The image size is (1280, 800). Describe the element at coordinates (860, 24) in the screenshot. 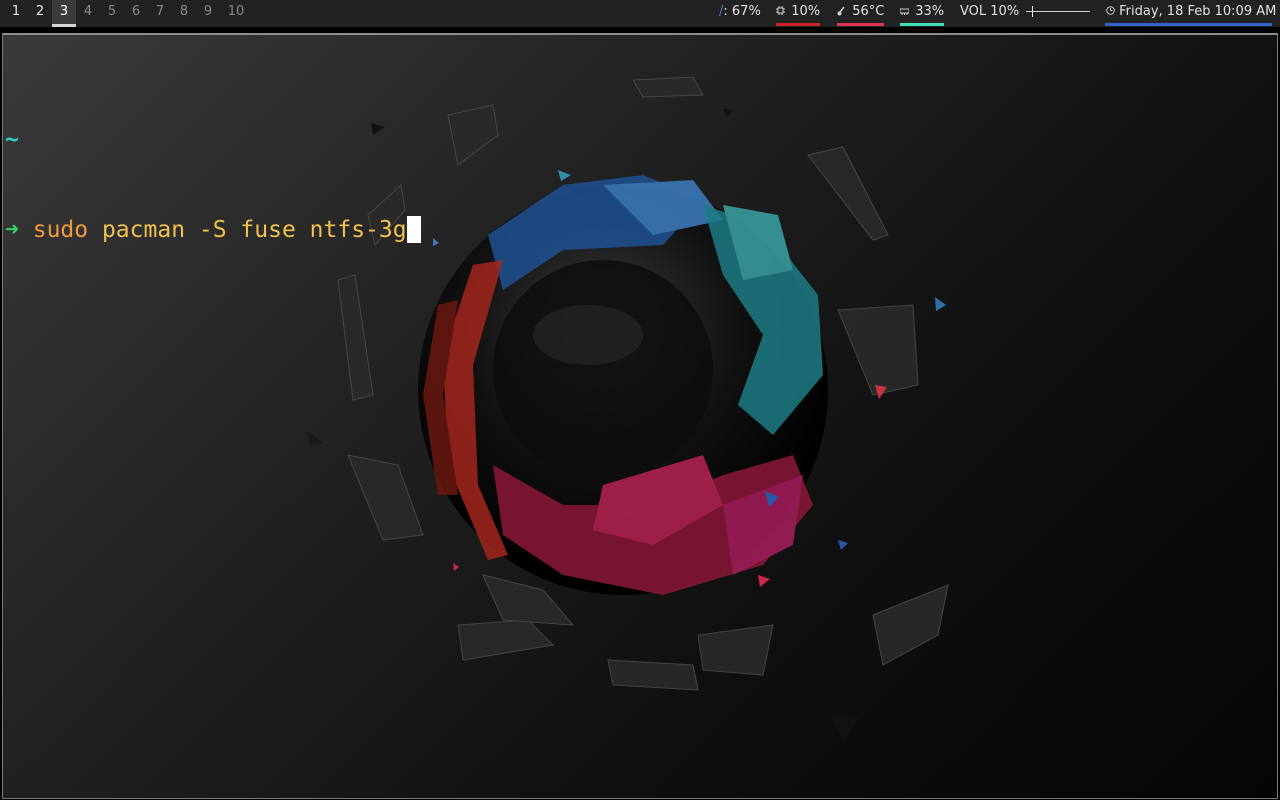

I see `temperature-underline` at that location.